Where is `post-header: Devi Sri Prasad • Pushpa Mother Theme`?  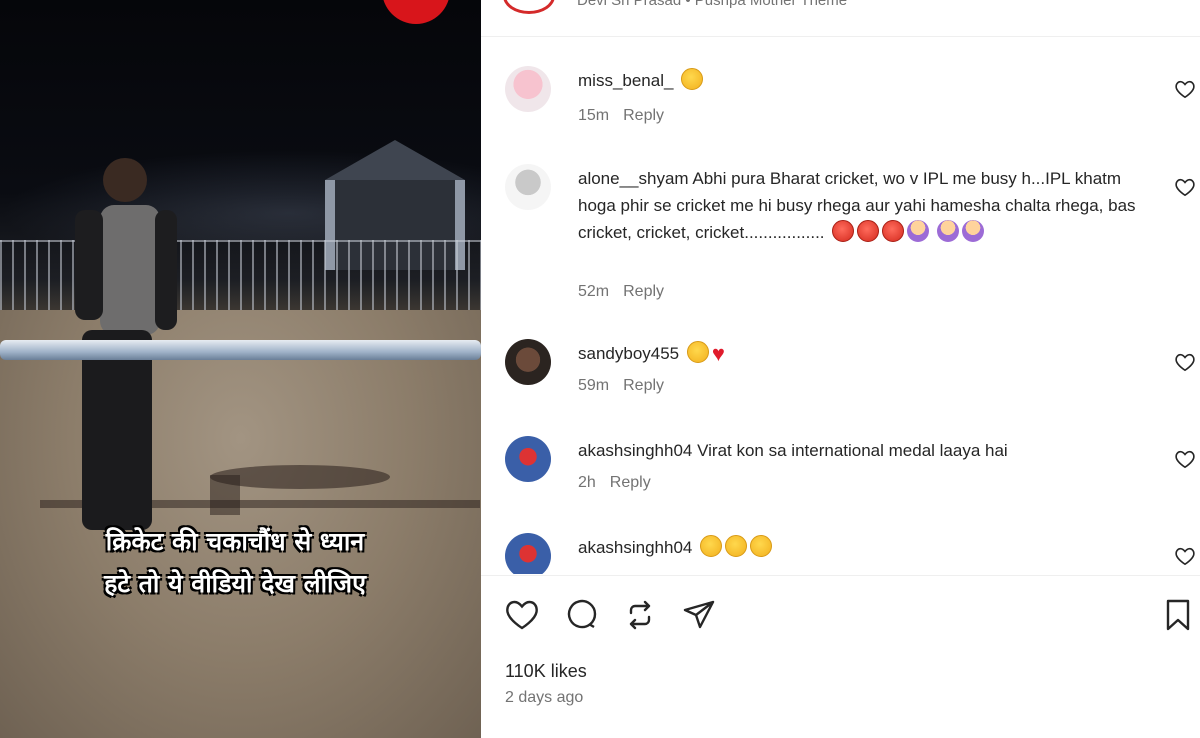 post-header: Devi Sri Prasad • Pushpa Mother Theme is located at coordinates (840, 18).